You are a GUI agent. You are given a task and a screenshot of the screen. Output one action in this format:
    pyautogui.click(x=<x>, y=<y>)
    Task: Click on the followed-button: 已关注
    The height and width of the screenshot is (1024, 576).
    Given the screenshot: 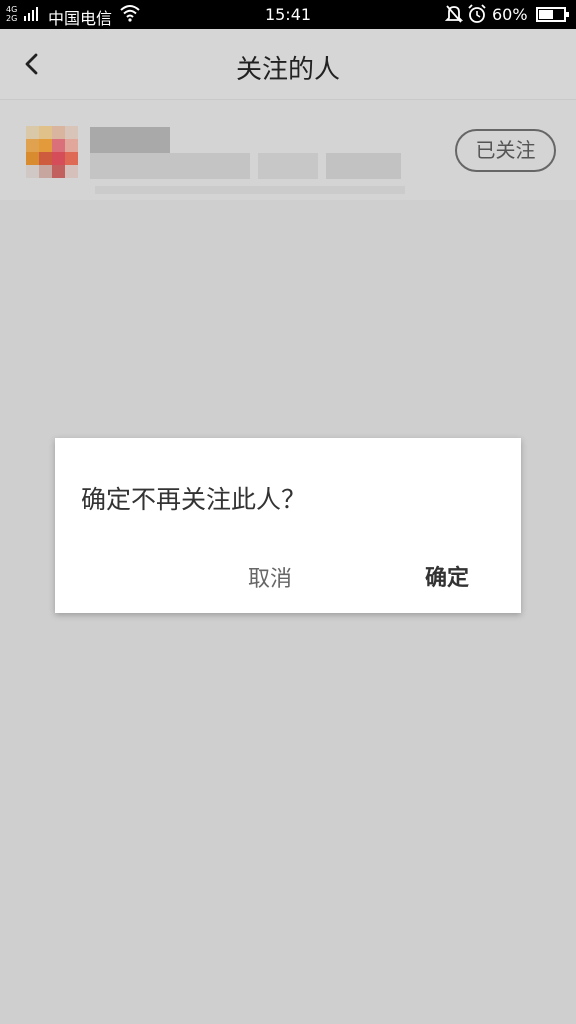 What is the action you would take?
    pyautogui.click(x=505, y=150)
    